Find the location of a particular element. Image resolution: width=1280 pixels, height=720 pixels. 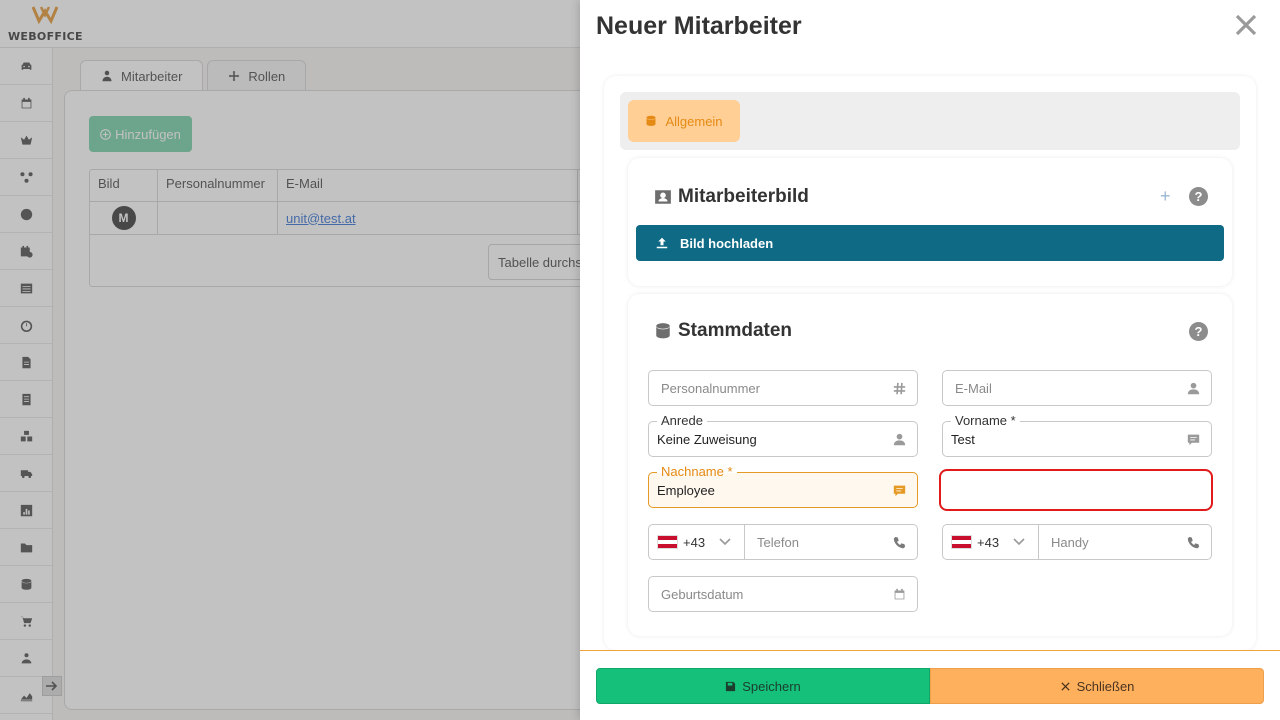

employee-image-card: Mitarbeiterbild + ? Bild hochladen is located at coordinates (930, 222).